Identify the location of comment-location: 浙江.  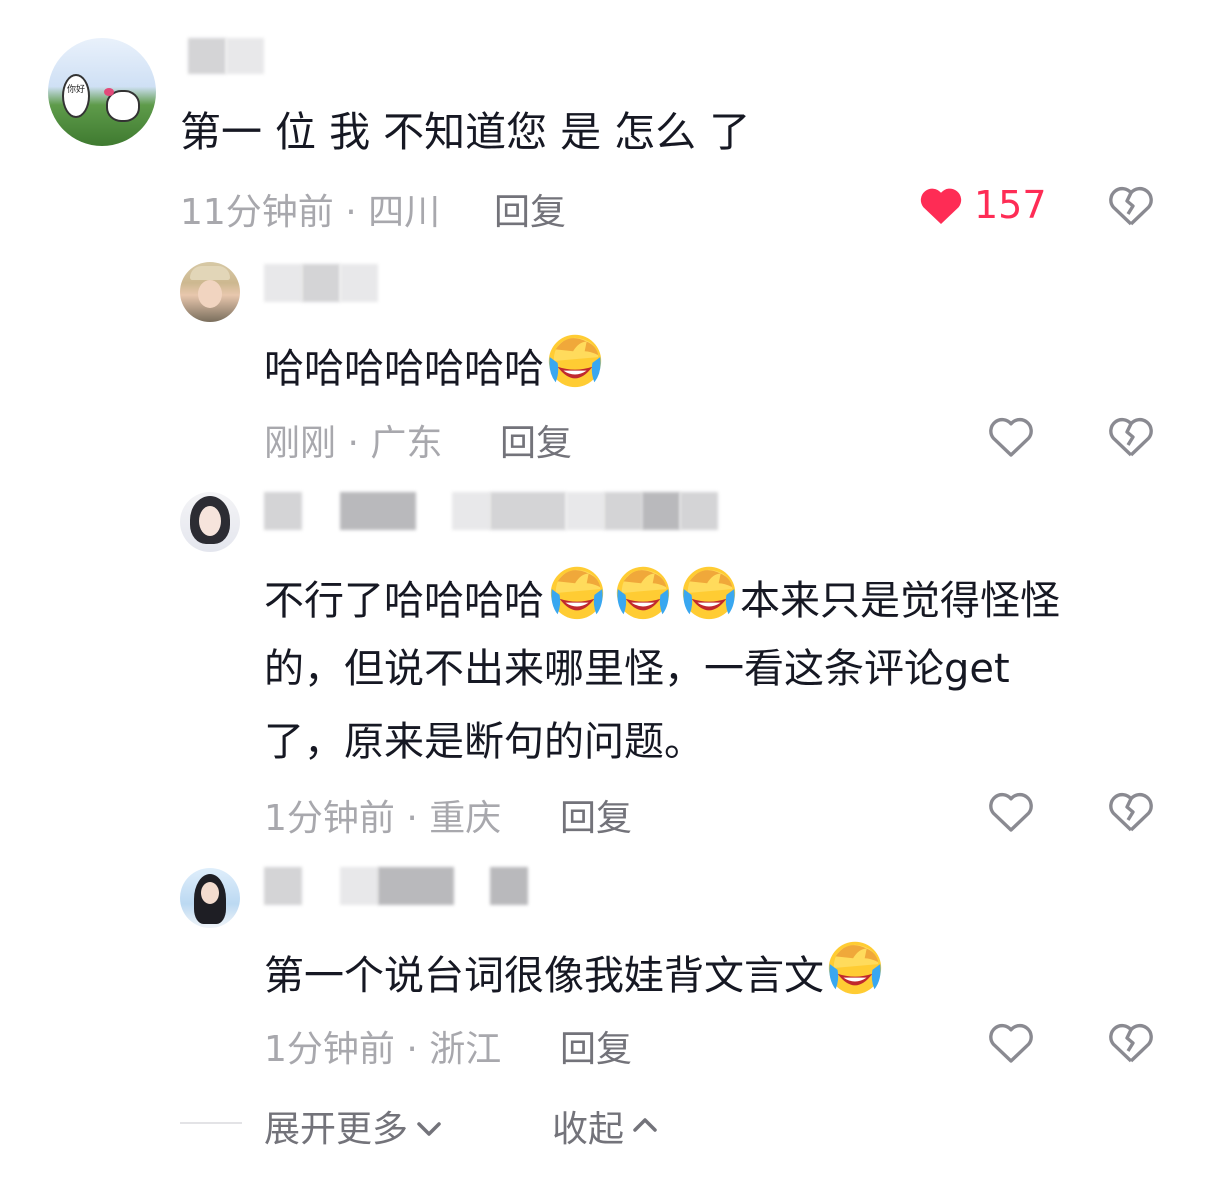
(465, 1049).